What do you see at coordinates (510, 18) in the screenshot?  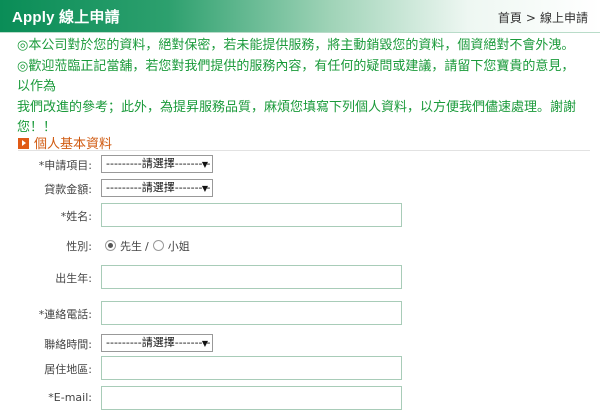 I see `breadcrumb-home-link: 首頁` at bounding box center [510, 18].